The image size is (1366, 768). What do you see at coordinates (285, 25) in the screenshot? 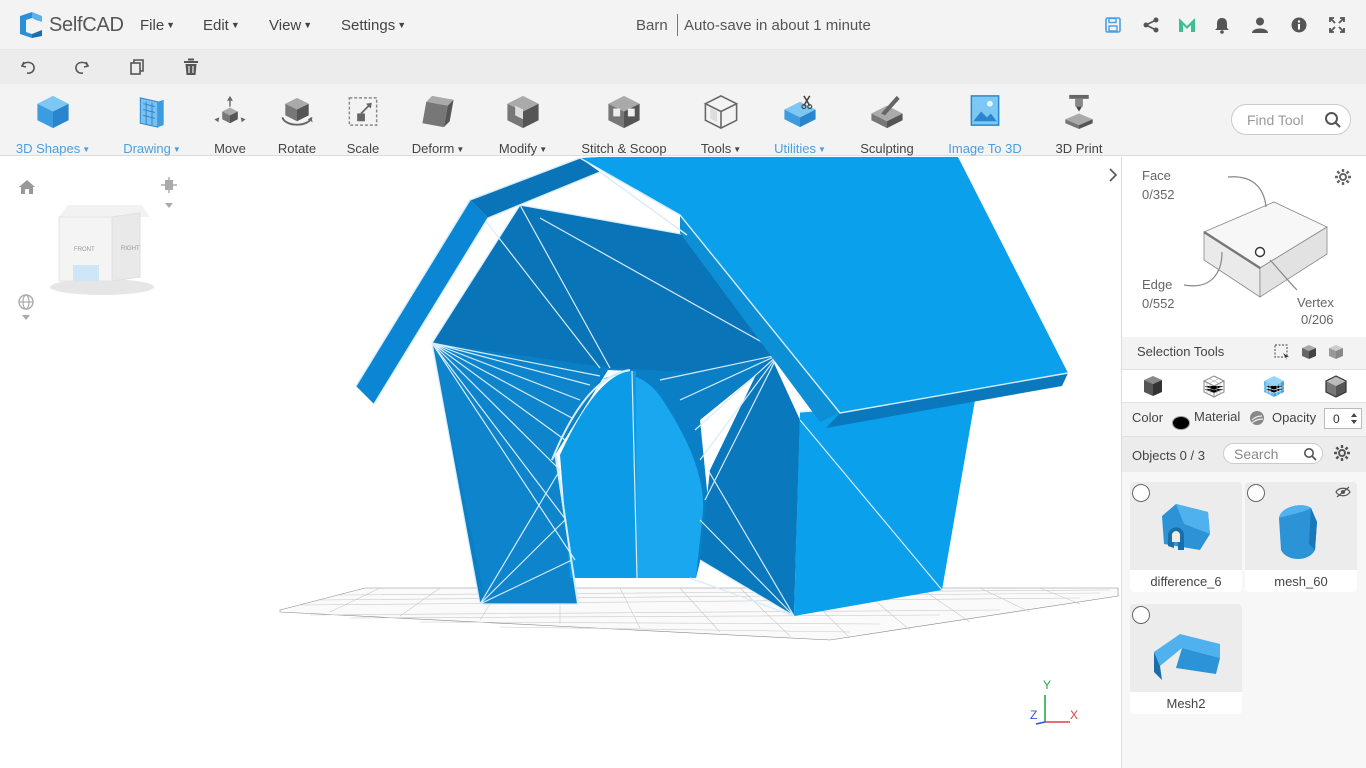
I see `menu-view-label: View` at bounding box center [285, 25].